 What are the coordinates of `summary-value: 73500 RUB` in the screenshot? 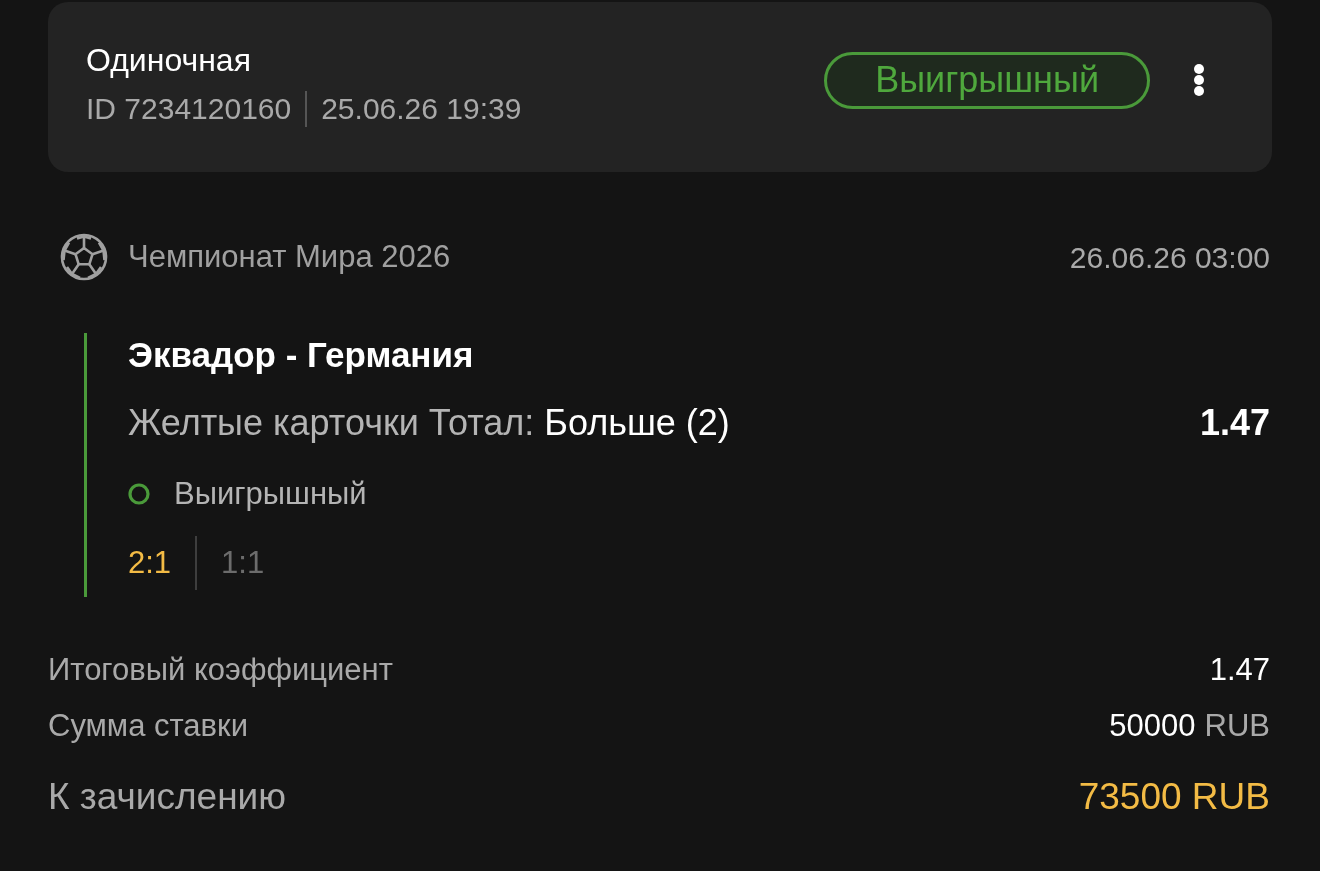 It's located at (1174, 797).